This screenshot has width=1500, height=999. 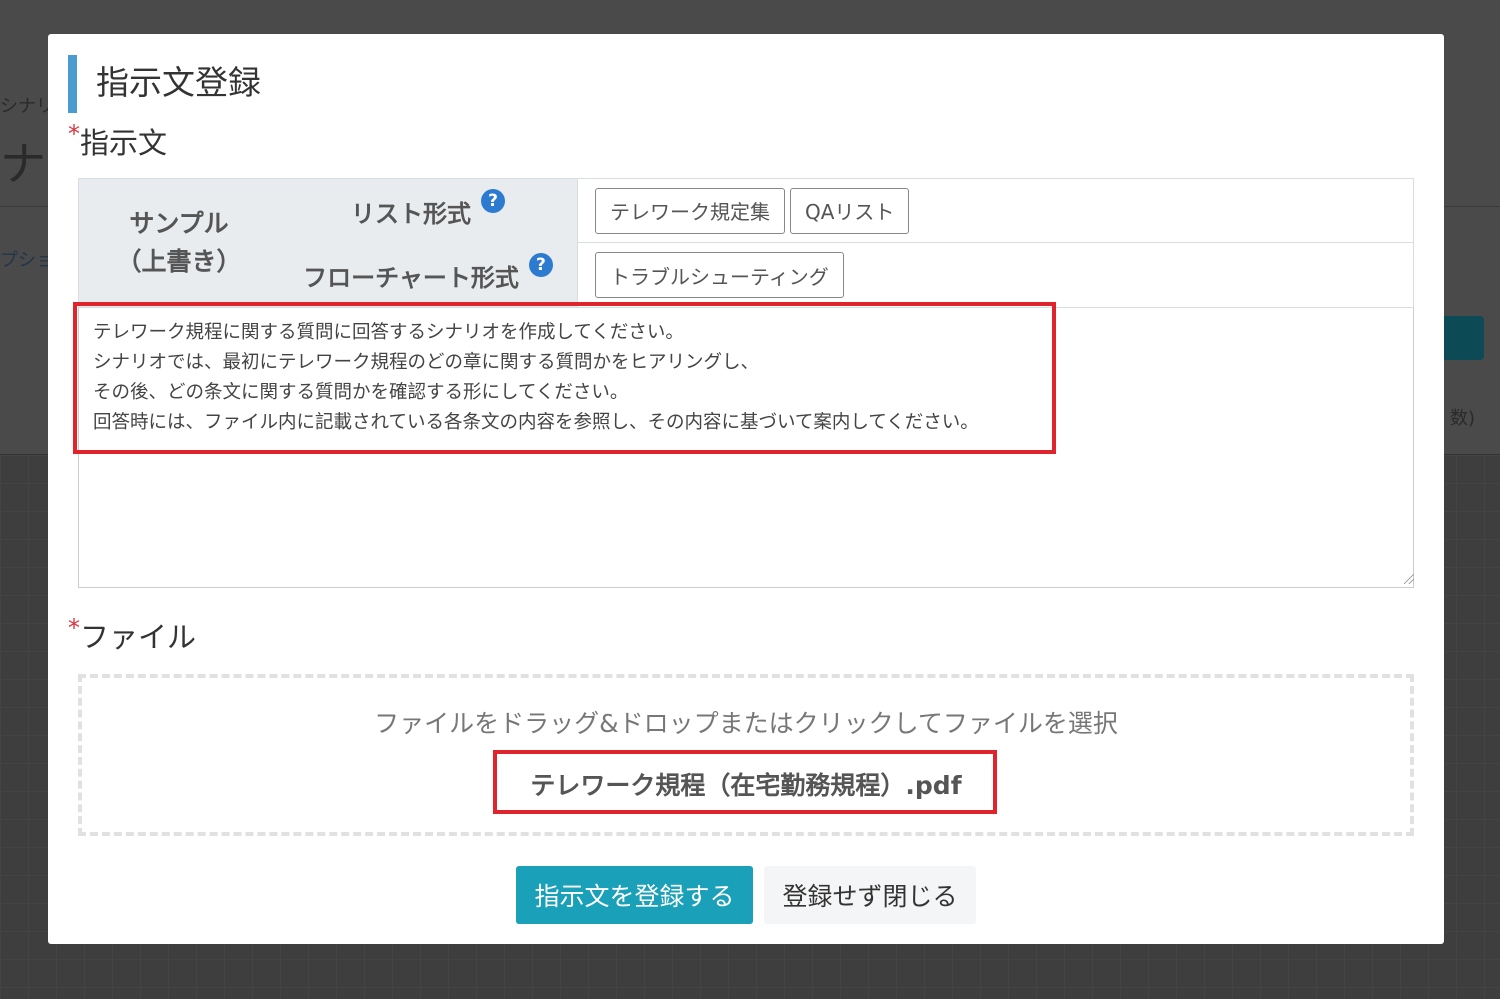 What do you see at coordinates (72, 84) in the screenshot?
I see `title-accent-bar` at bounding box center [72, 84].